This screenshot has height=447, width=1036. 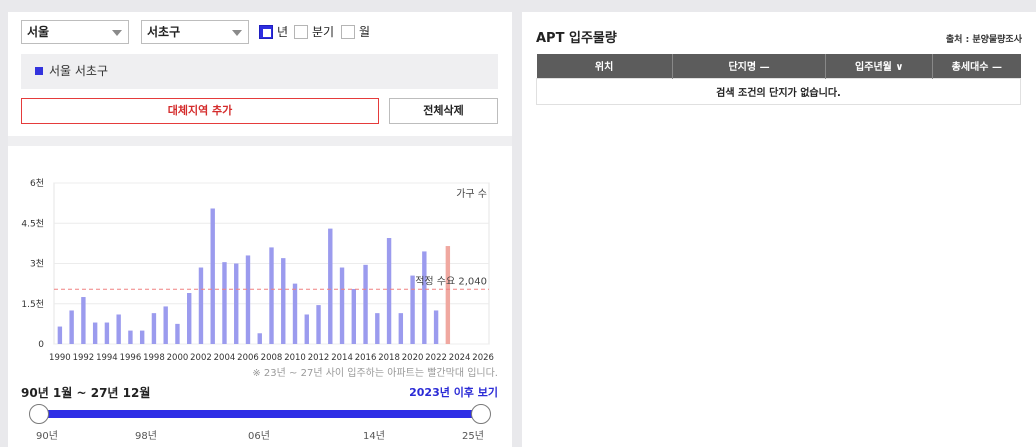 I want to click on period-year-label: 년, so click(x=283, y=32).